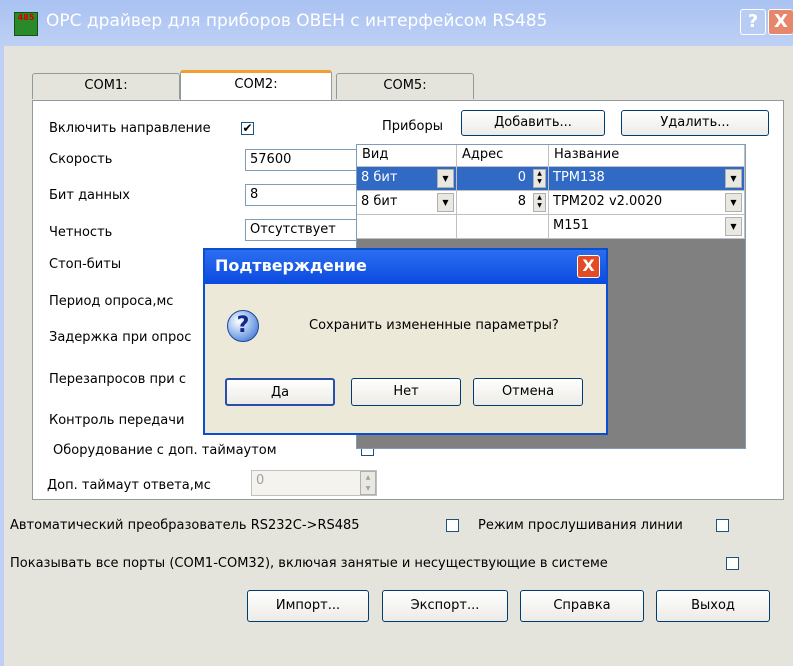 This screenshot has width=793, height=666. What do you see at coordinates (106, 86) in the screenshot?
I see `tab-com1: COM1:` at bounding box center [106, 86].